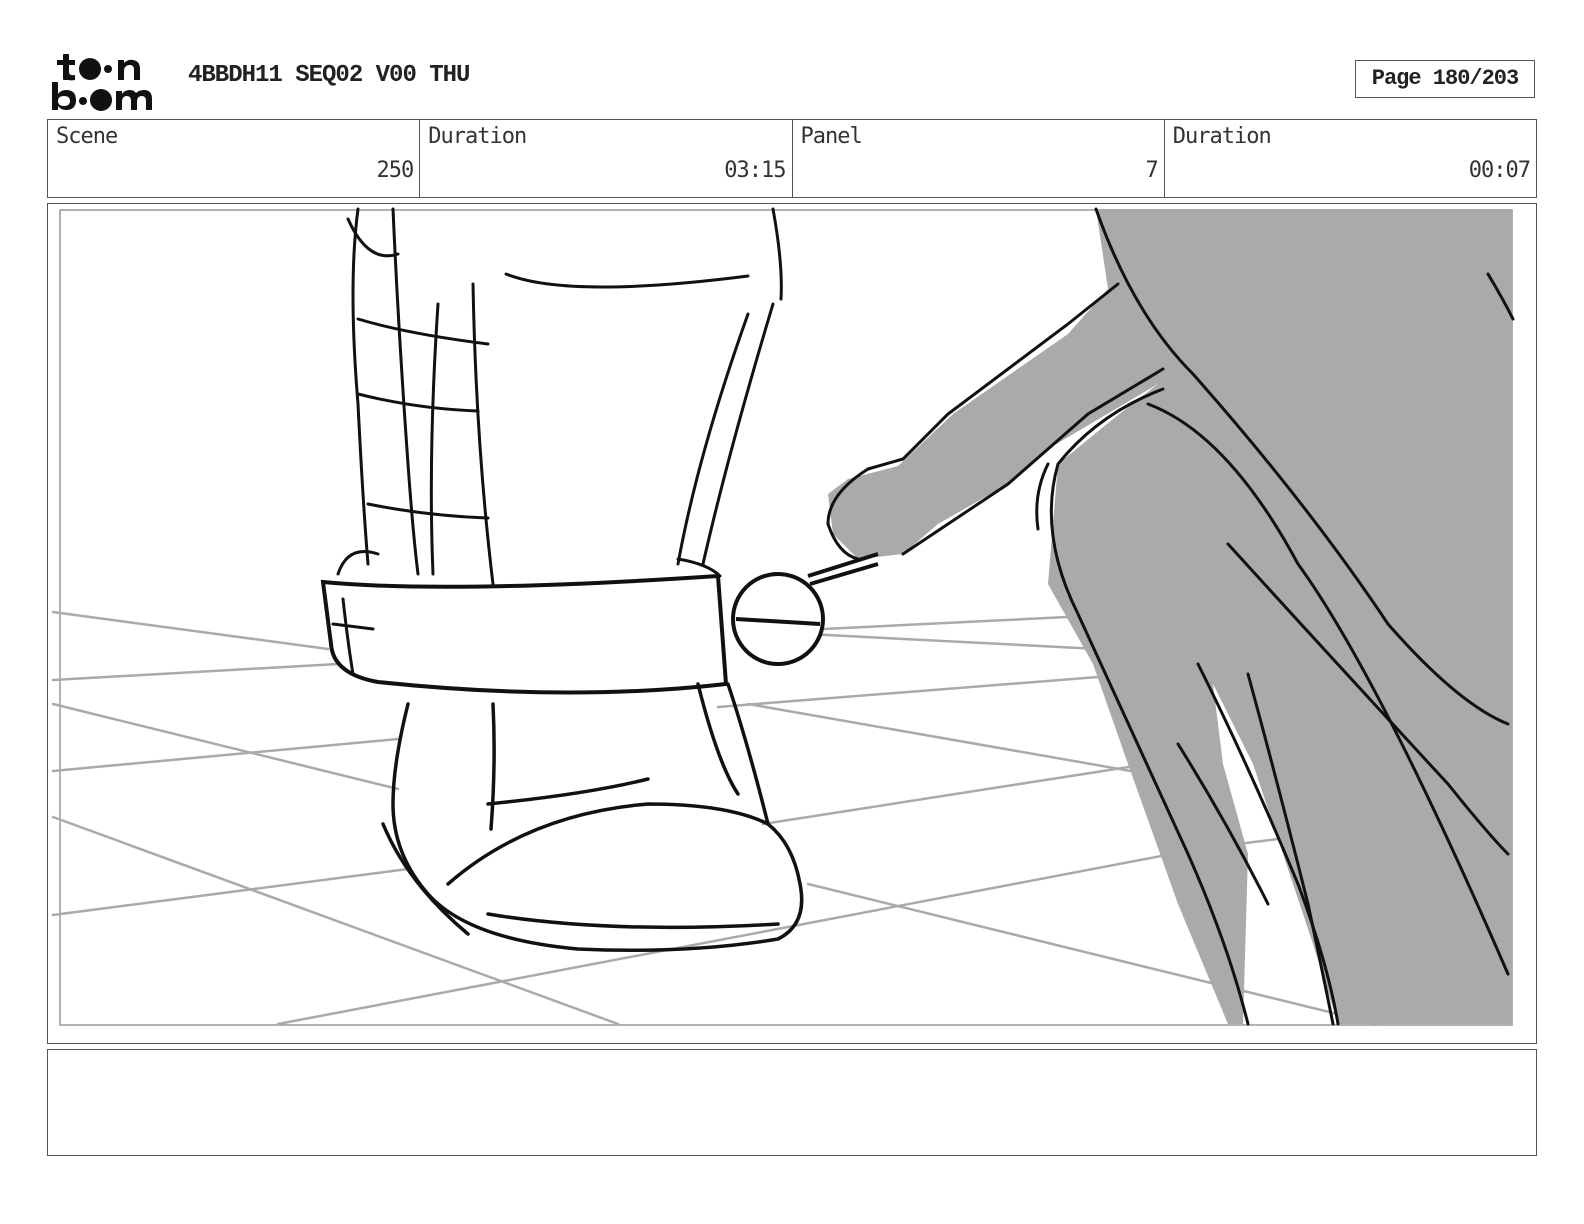 The image size is (1584, 1224). I want to click on page-number: Page 180/203, so click(1445, 79).